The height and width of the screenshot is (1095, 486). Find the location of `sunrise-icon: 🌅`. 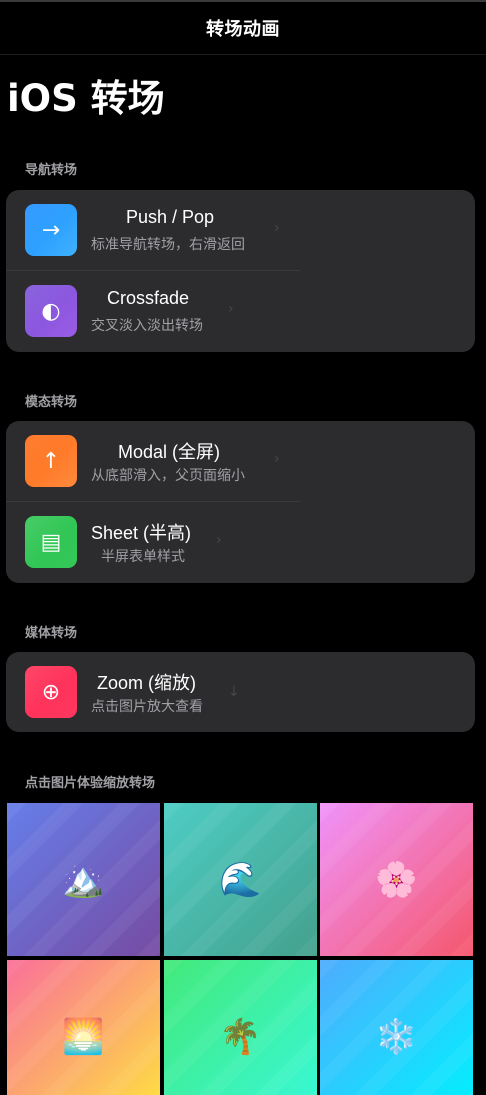

sunrise-icon: 🌅 is located at coordinates (83, 1036).